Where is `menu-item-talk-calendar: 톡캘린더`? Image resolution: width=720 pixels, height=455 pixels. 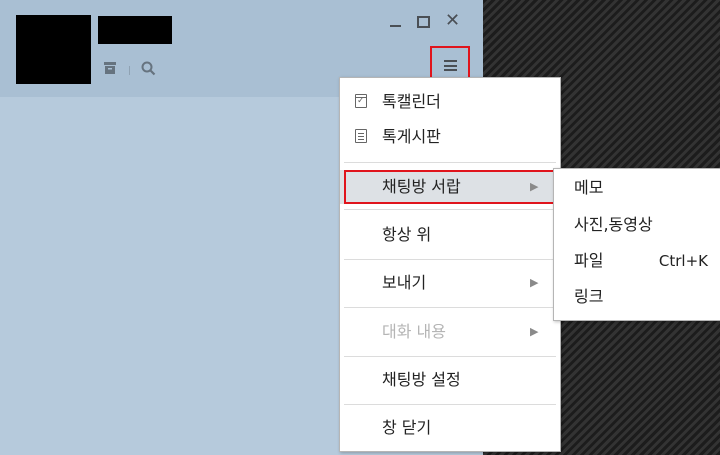
menu-item-talk-calendar: 톡캘린더 is located at coordinates (450, 102).